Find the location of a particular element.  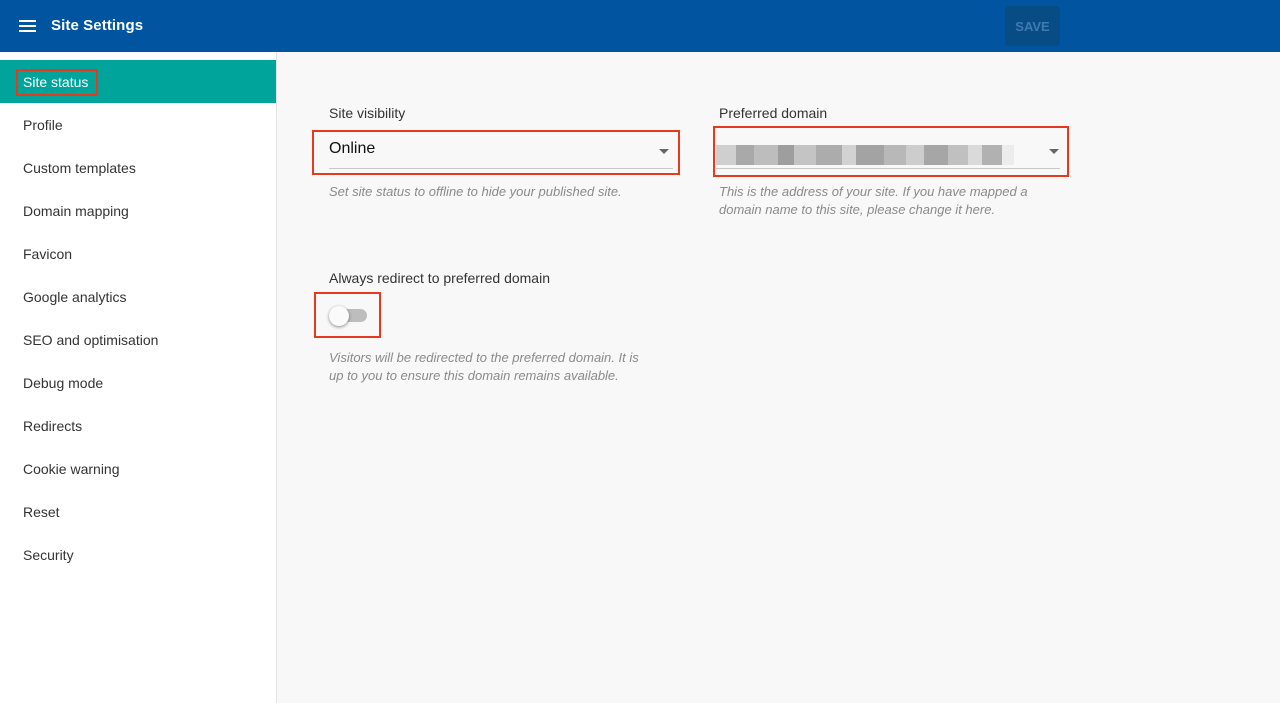

sidebar-item-profile: Profile is located at coordinates (138, 124).